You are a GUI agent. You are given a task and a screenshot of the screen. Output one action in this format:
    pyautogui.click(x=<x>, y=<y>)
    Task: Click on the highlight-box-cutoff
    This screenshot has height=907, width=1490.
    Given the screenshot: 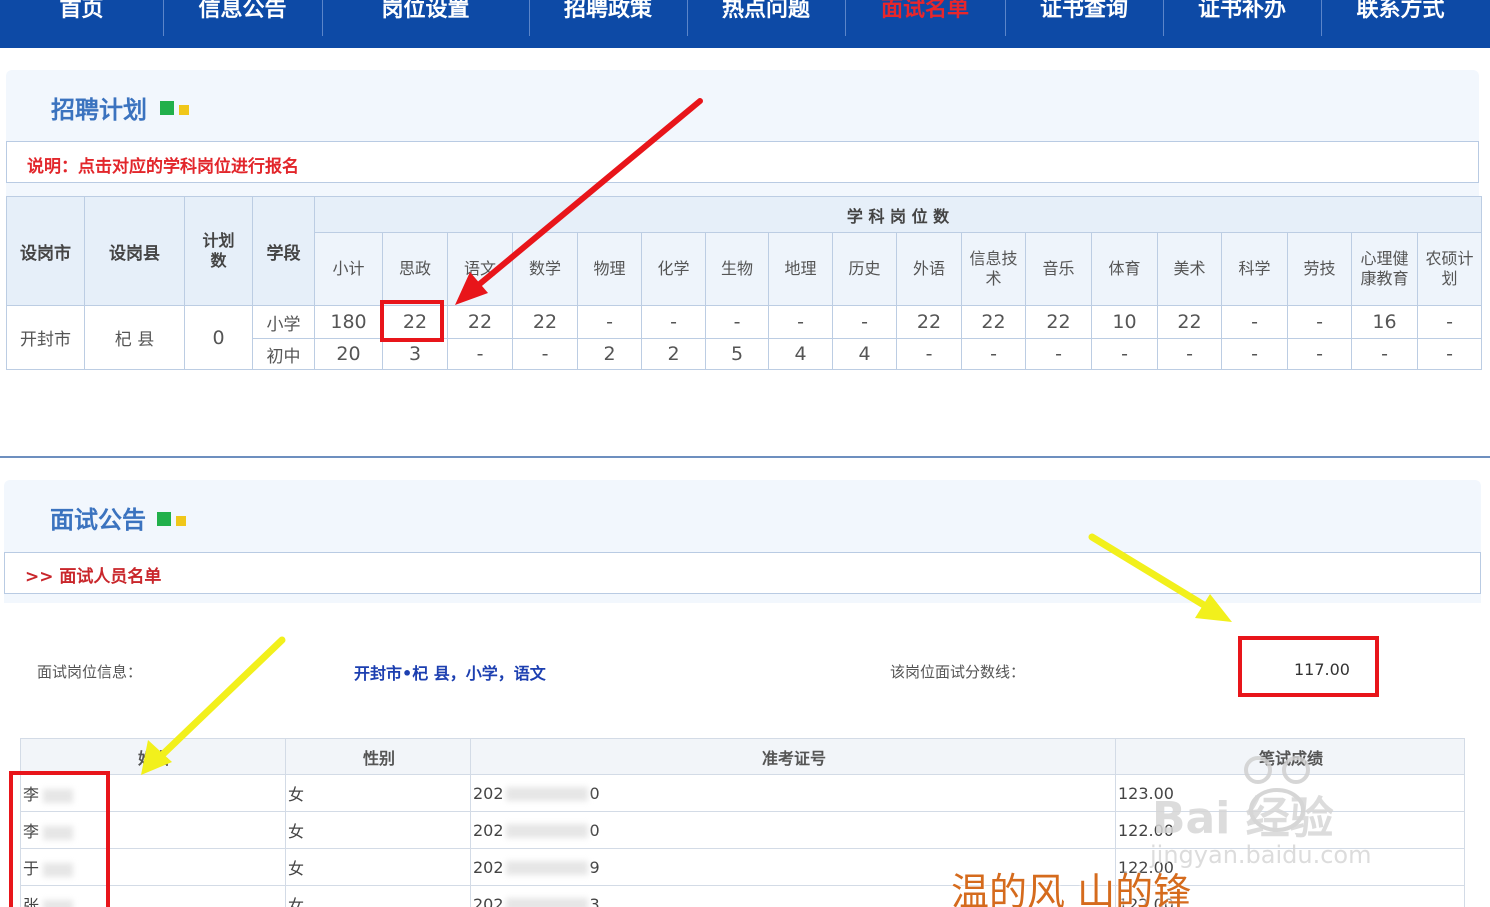 What is the action you would take?
    pyautogui.click(x=1308, y=666)
    